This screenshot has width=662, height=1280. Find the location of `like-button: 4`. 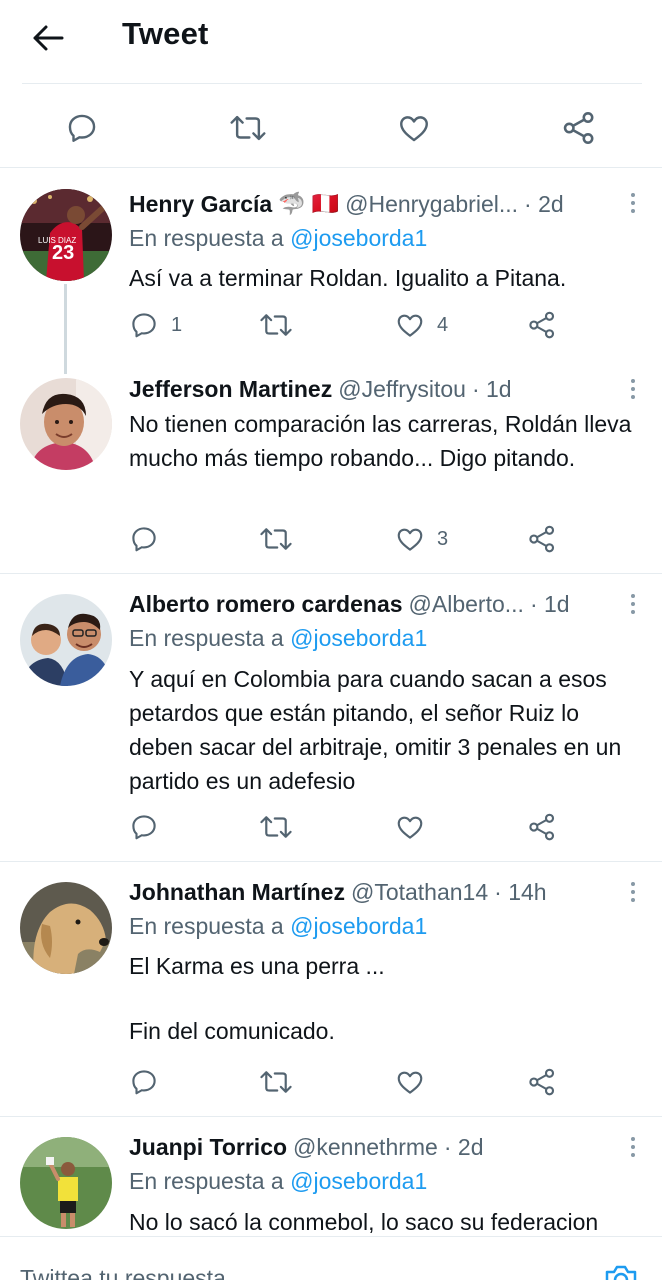

like-button: 4 is located at coordinates (421, 325).